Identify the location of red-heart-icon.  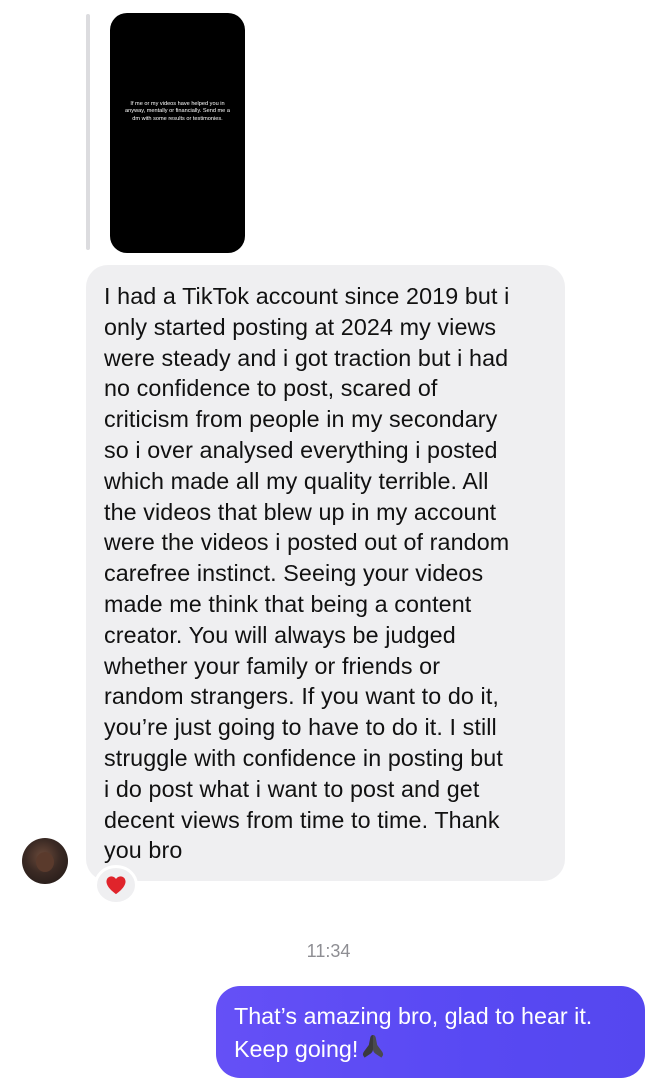
(116, 885).